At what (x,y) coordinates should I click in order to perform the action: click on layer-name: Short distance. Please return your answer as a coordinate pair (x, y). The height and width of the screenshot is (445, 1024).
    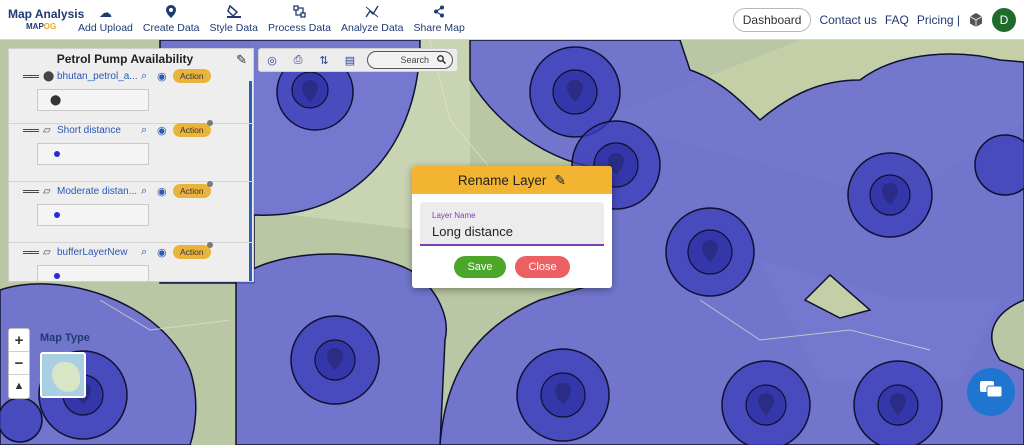
    Looking at the image, I should click on (99, 130).